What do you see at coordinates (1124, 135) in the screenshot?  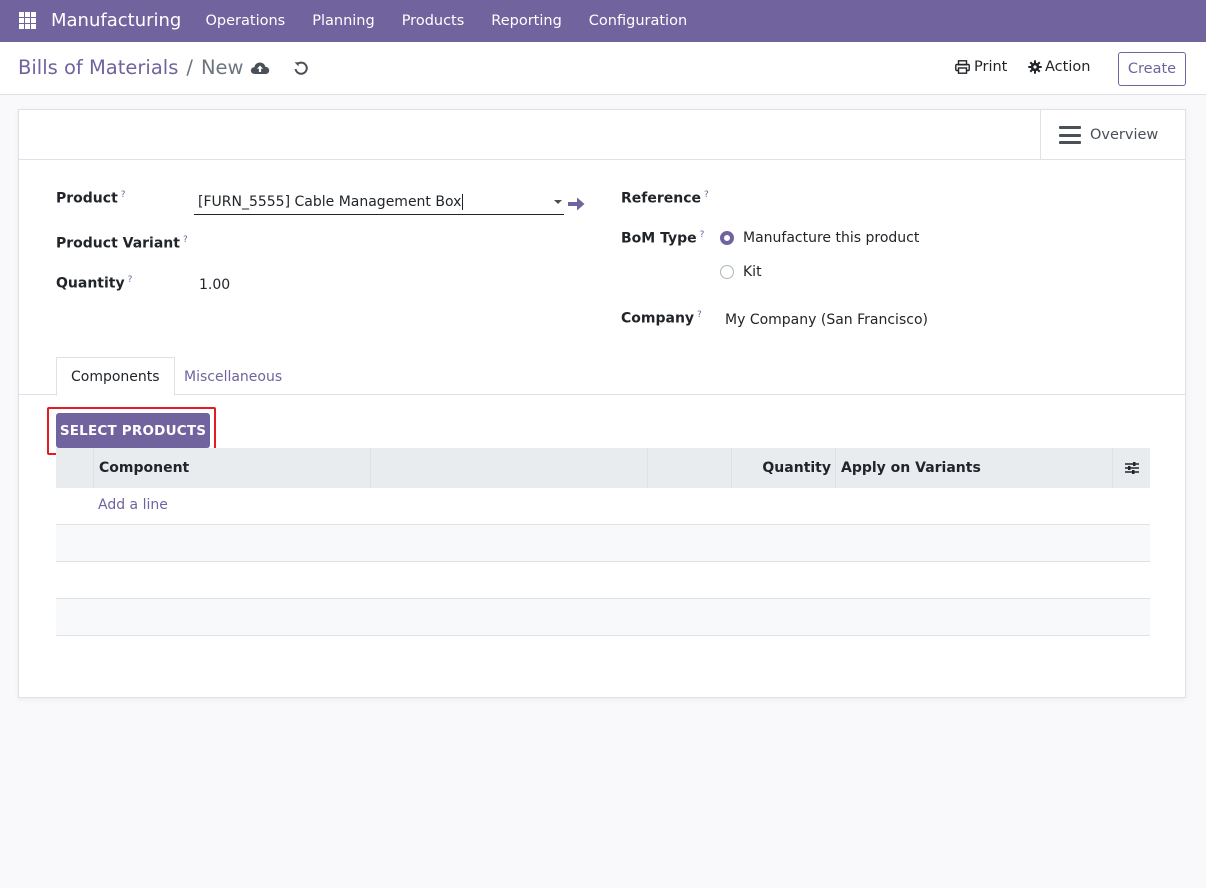 I see `overview-label: Overview` at bounding box center [1124, 135].